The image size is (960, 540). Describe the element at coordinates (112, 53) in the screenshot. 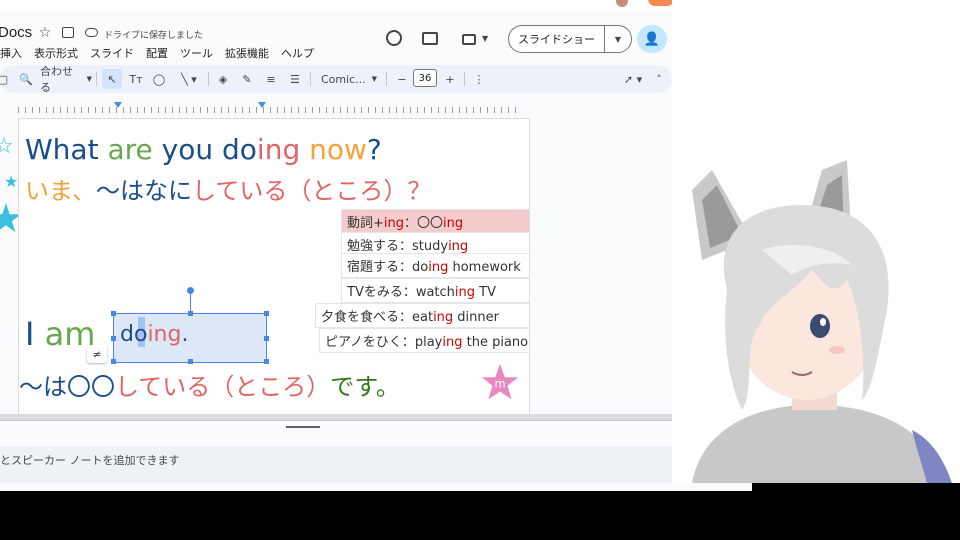

I see `menu-slide: スライド` at that location.